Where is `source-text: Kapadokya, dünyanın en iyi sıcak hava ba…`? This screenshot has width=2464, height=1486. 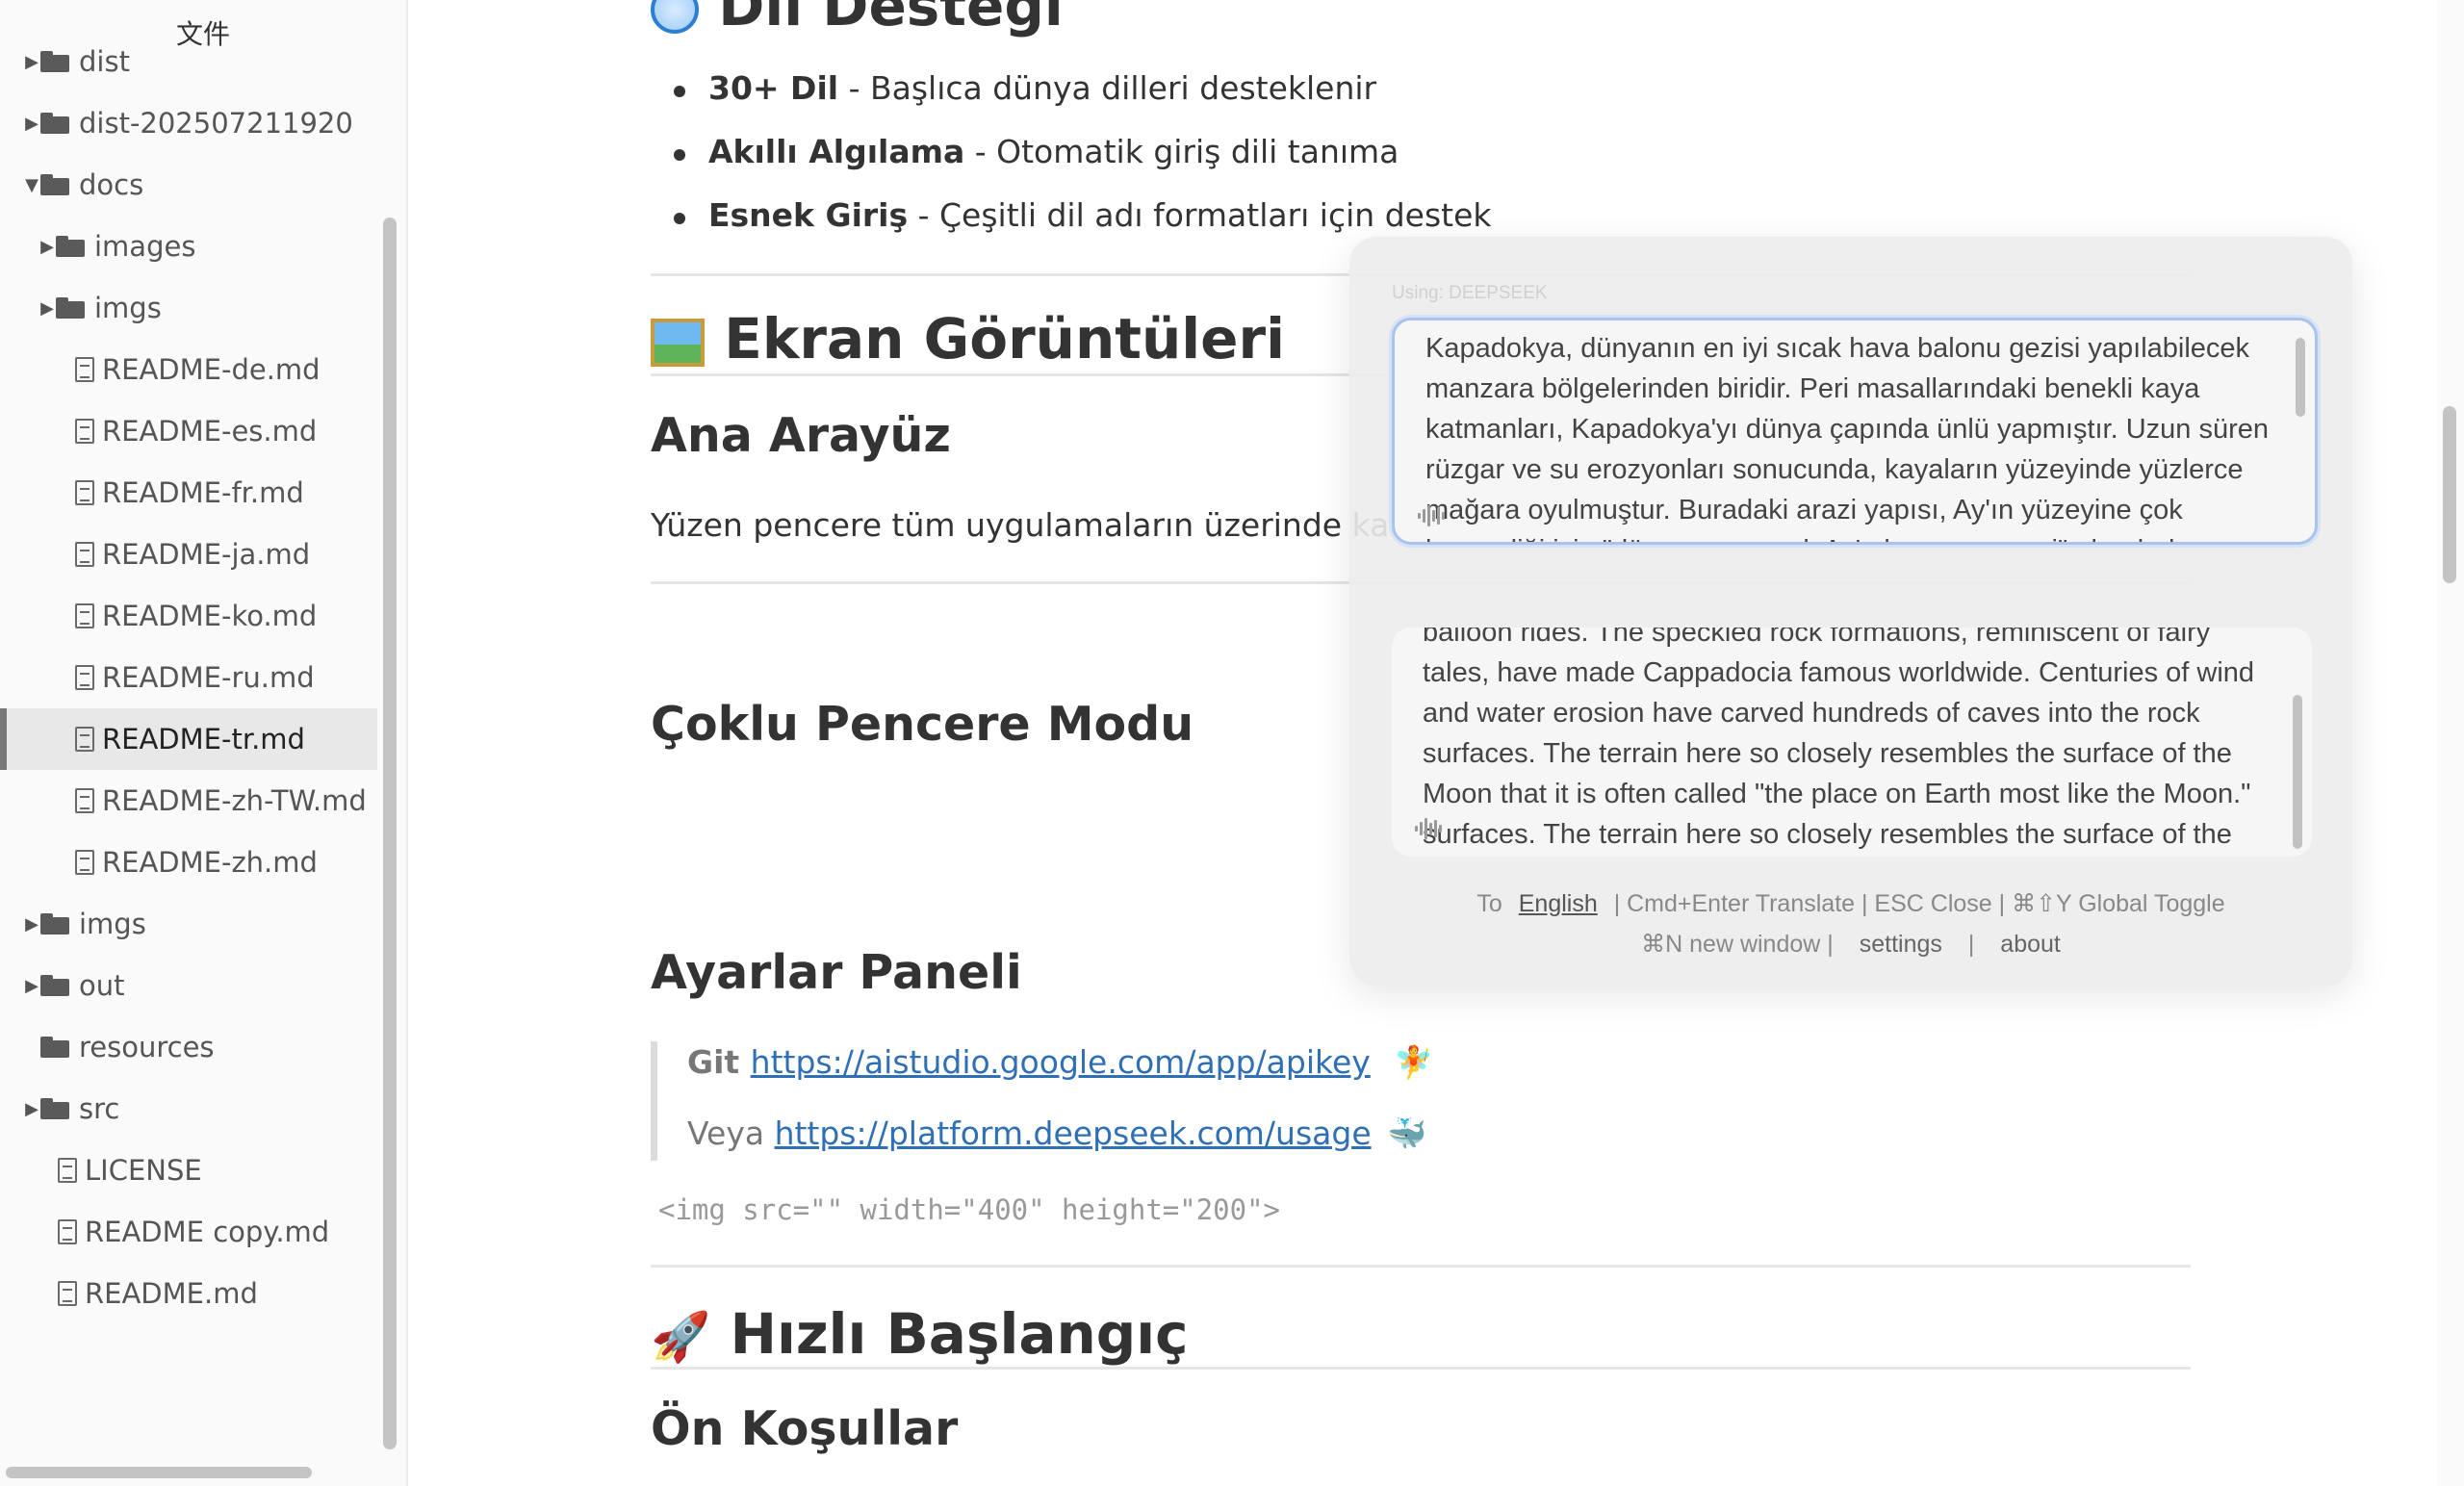
source-text: Kapadokya, dünyanın en iyi sıcak hava ba… is located at coordinates (1847, 437).